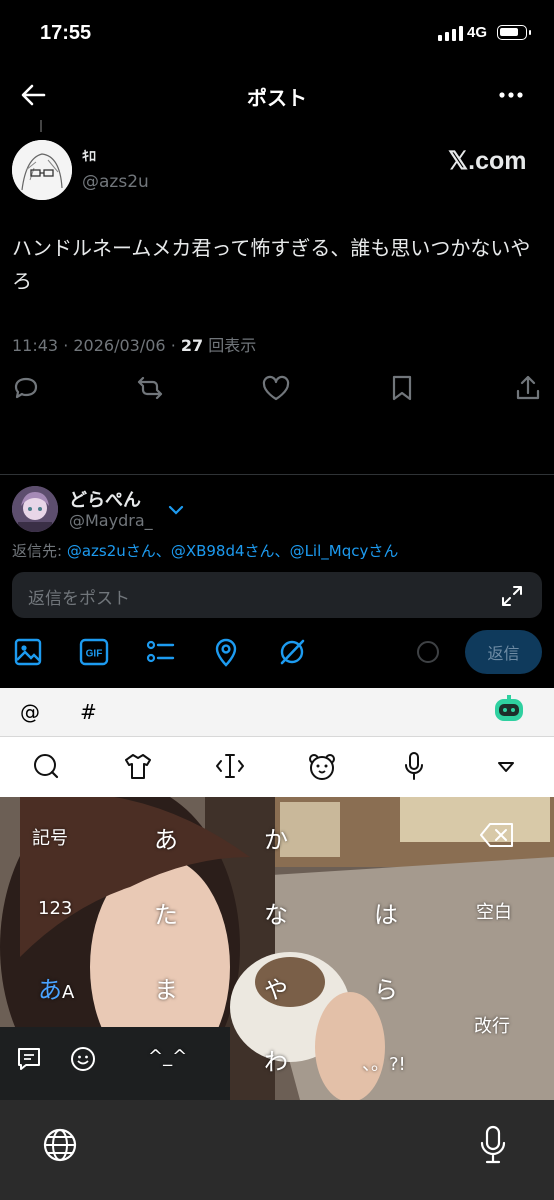  Describe the element at coordinates (111, 520) in the screenshot. I see `reply-user-handle: @Maydra_` at that location.